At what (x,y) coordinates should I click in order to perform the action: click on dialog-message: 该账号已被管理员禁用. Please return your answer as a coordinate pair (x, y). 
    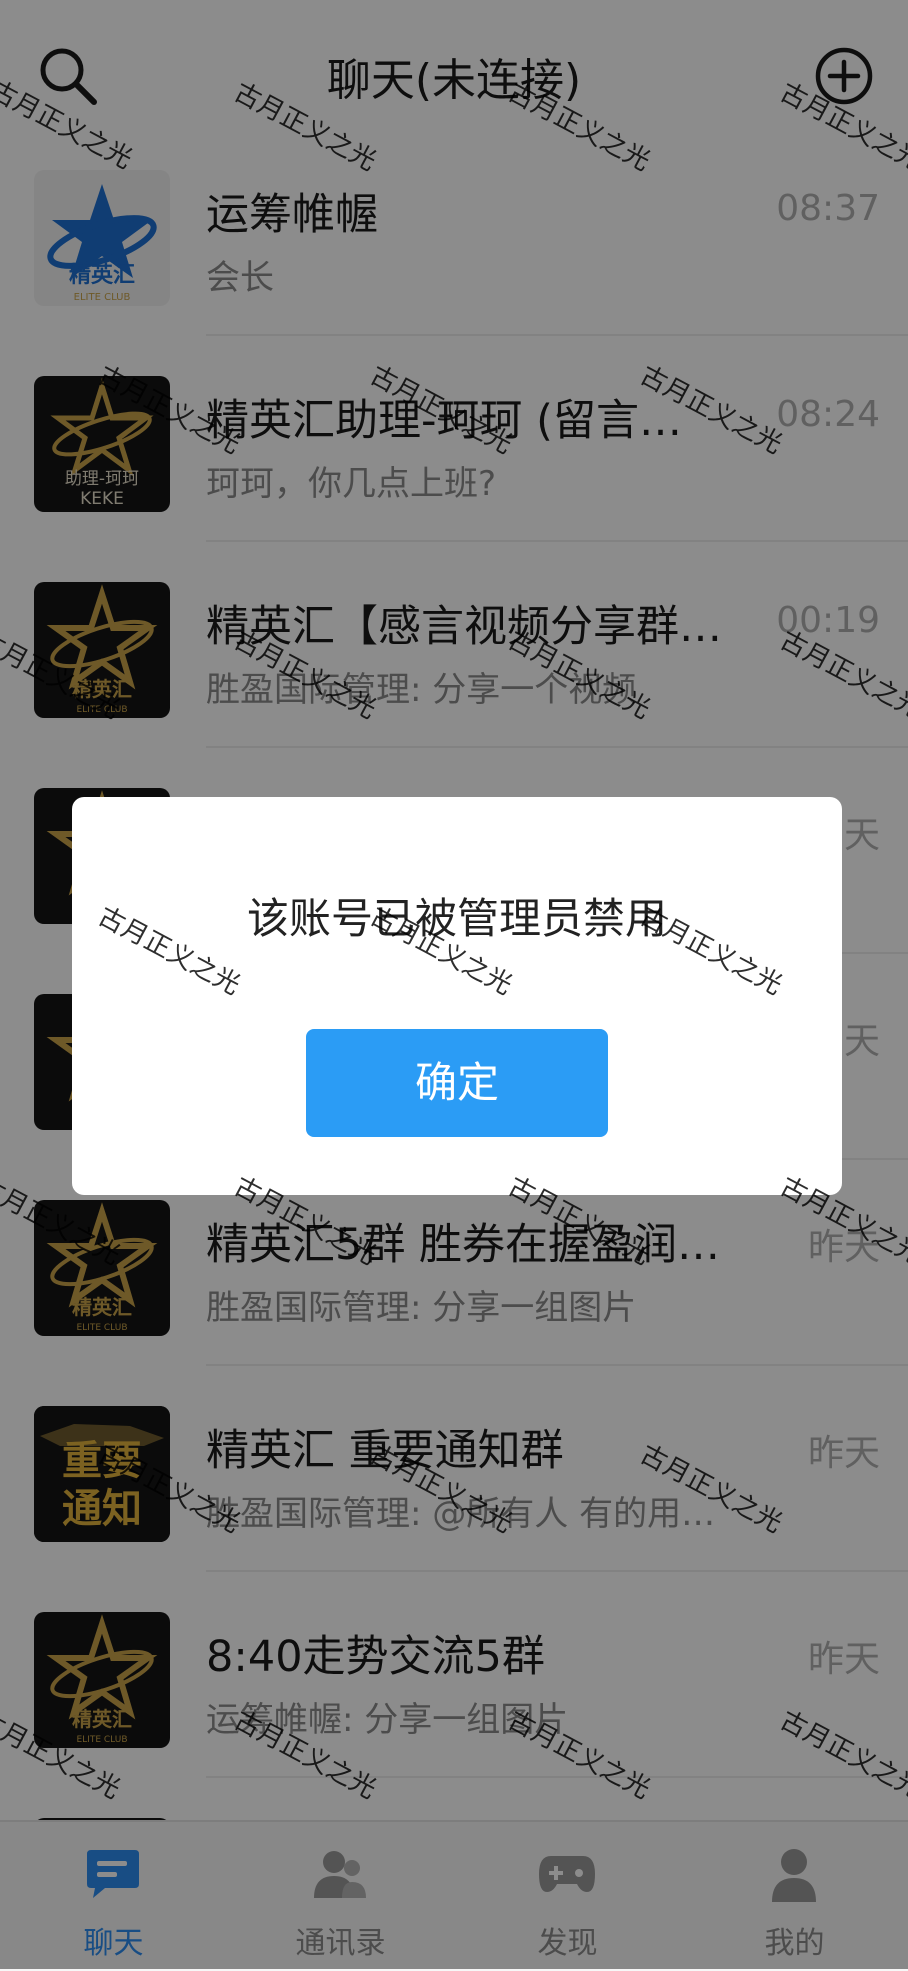
    Looking at the image, I should click on (456, 918).